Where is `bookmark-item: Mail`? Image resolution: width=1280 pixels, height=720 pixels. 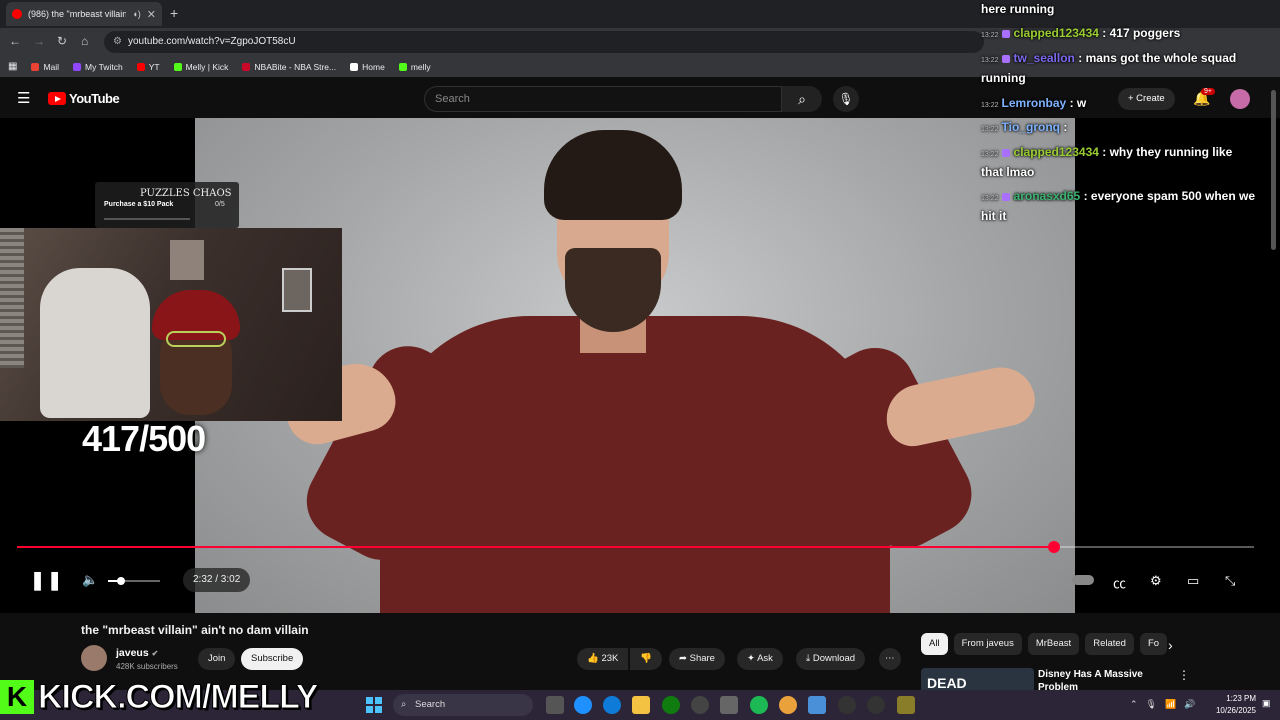 bookmark-item: Mail is located at coordinates (45, 67).